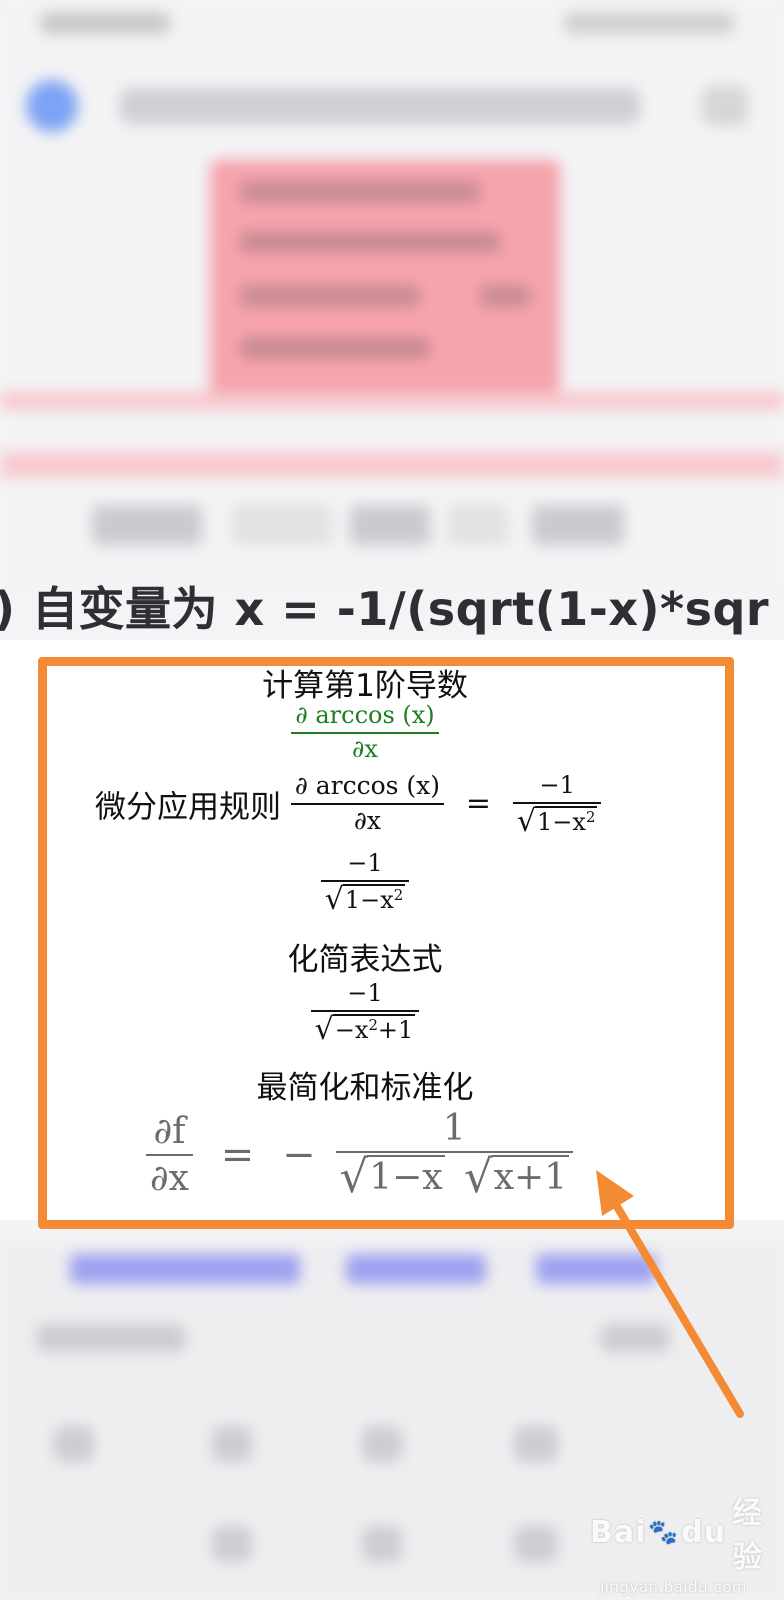  What do you see at coordinates (111, 1338) in the screenshot?
I see `footer-text` at bounding box center [111, 1338].